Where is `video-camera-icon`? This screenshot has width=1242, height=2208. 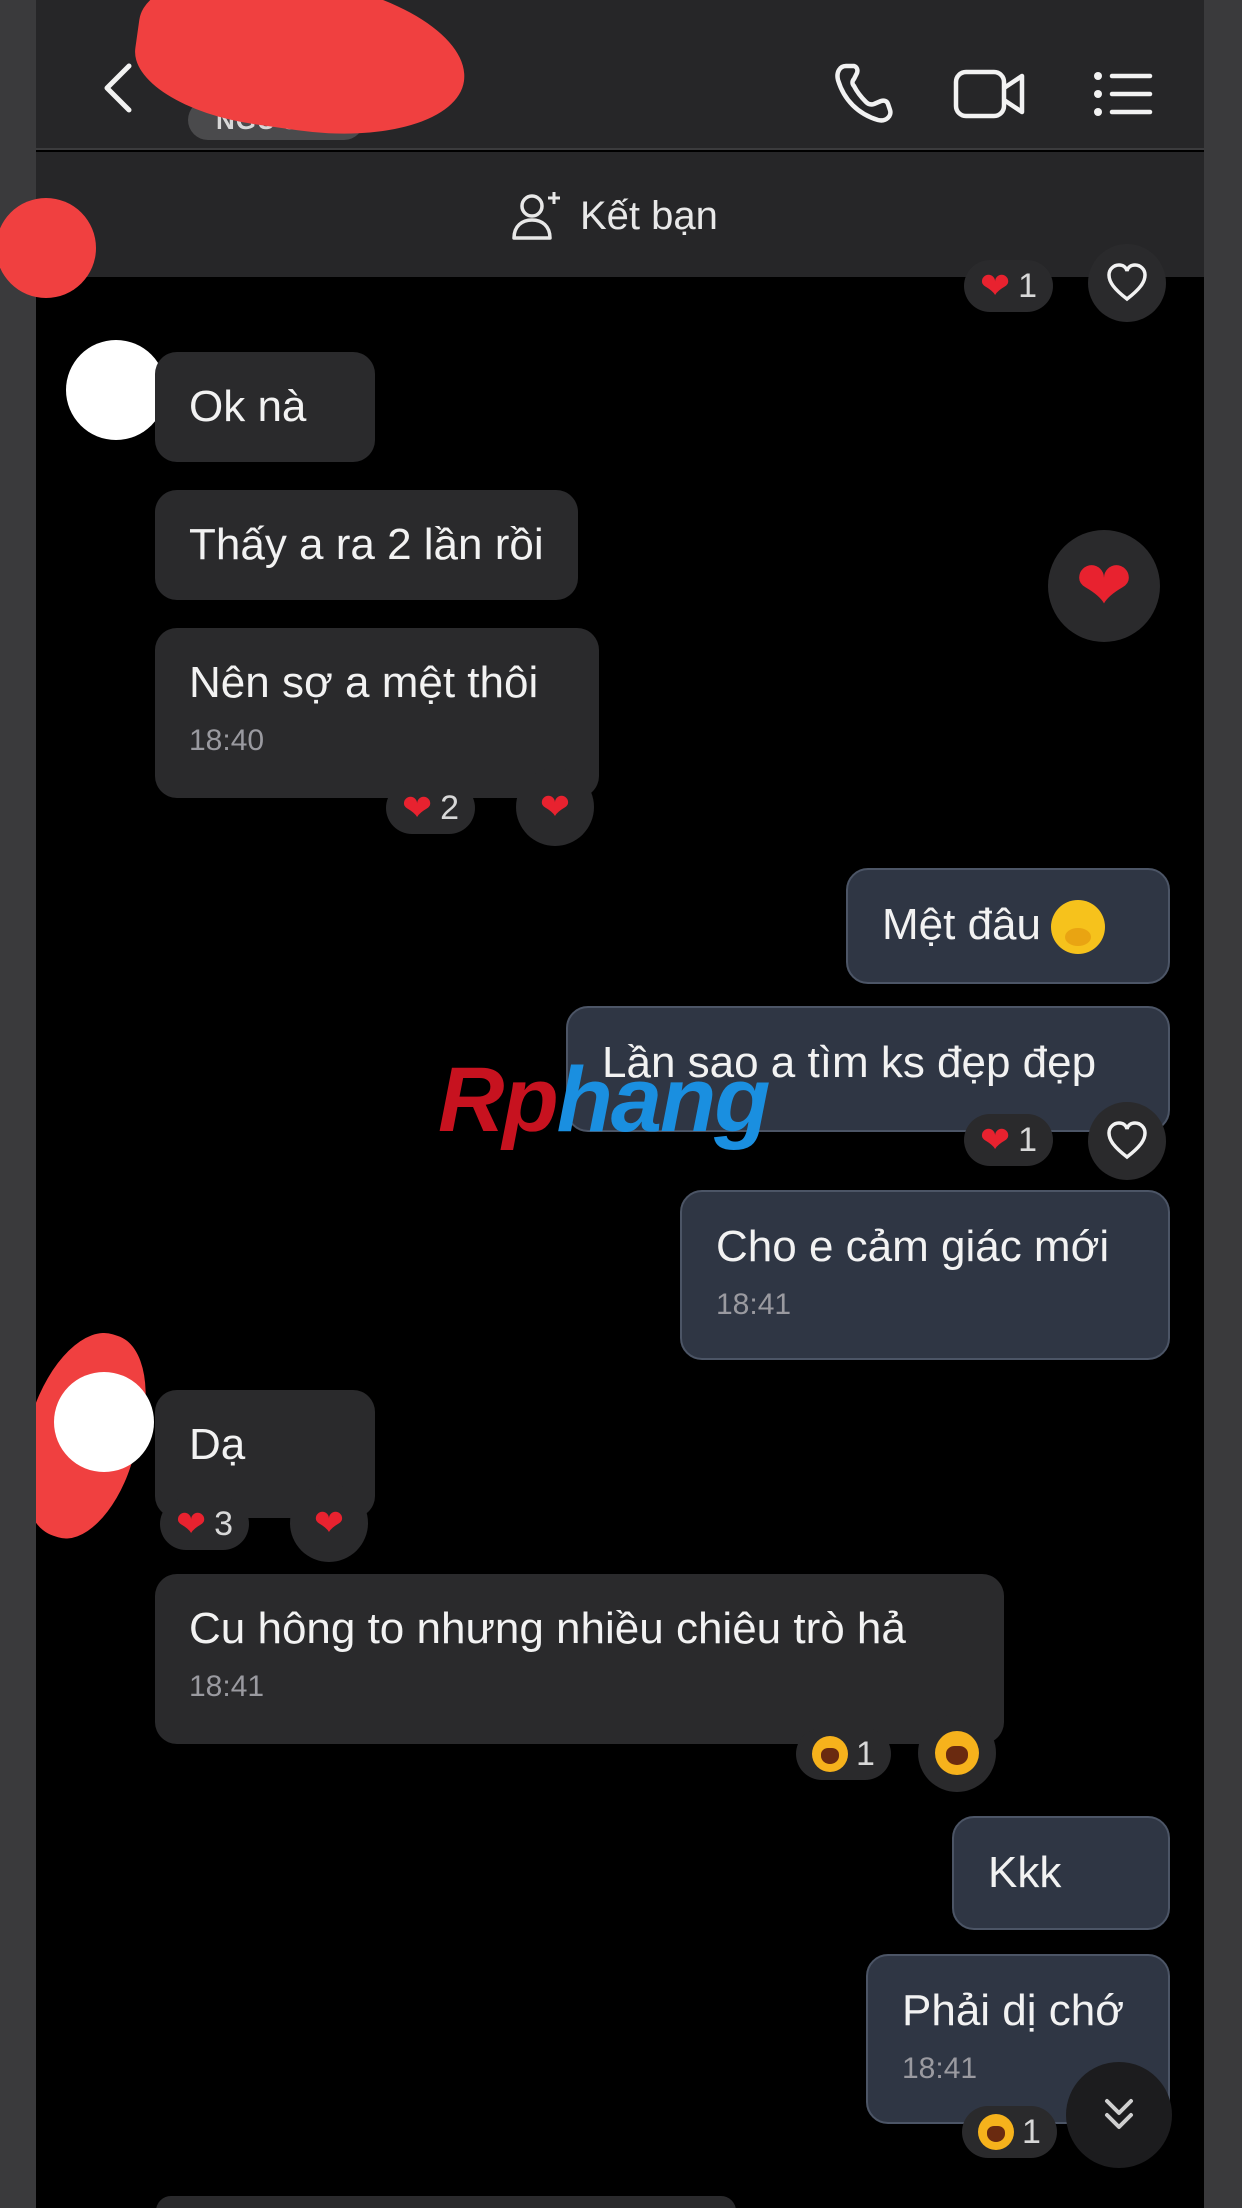 video-camera-icon is located at coordinates (990, 93).